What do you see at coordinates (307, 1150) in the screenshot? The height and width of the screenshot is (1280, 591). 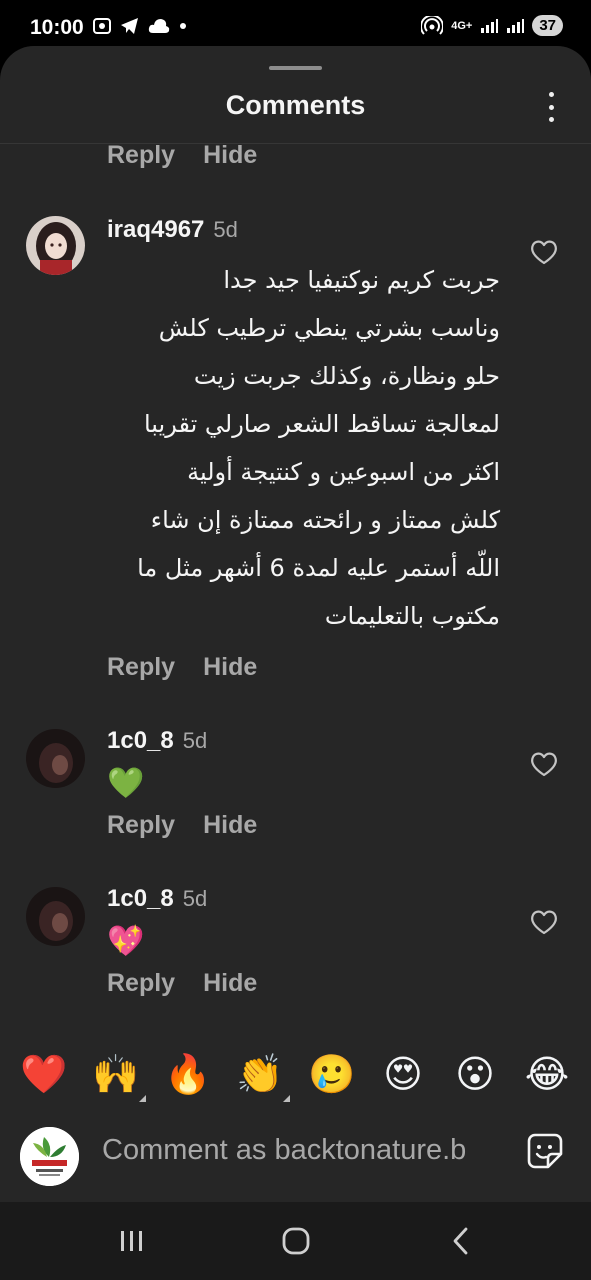 I see `comment-input` at bounding box center [307, 1150].